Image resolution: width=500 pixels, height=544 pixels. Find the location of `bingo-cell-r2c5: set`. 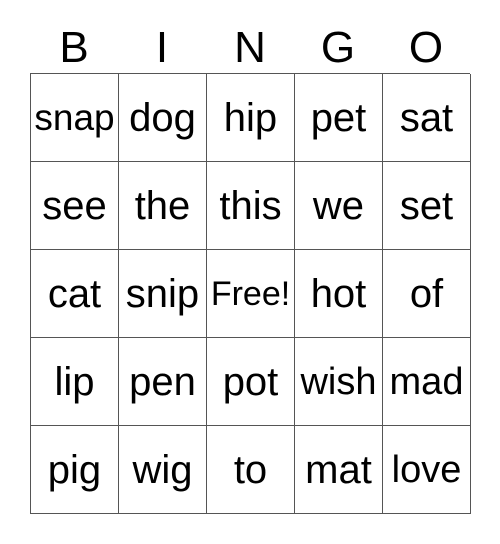

bingo-cell-r2c5: set is located at coordinates (427, 206).